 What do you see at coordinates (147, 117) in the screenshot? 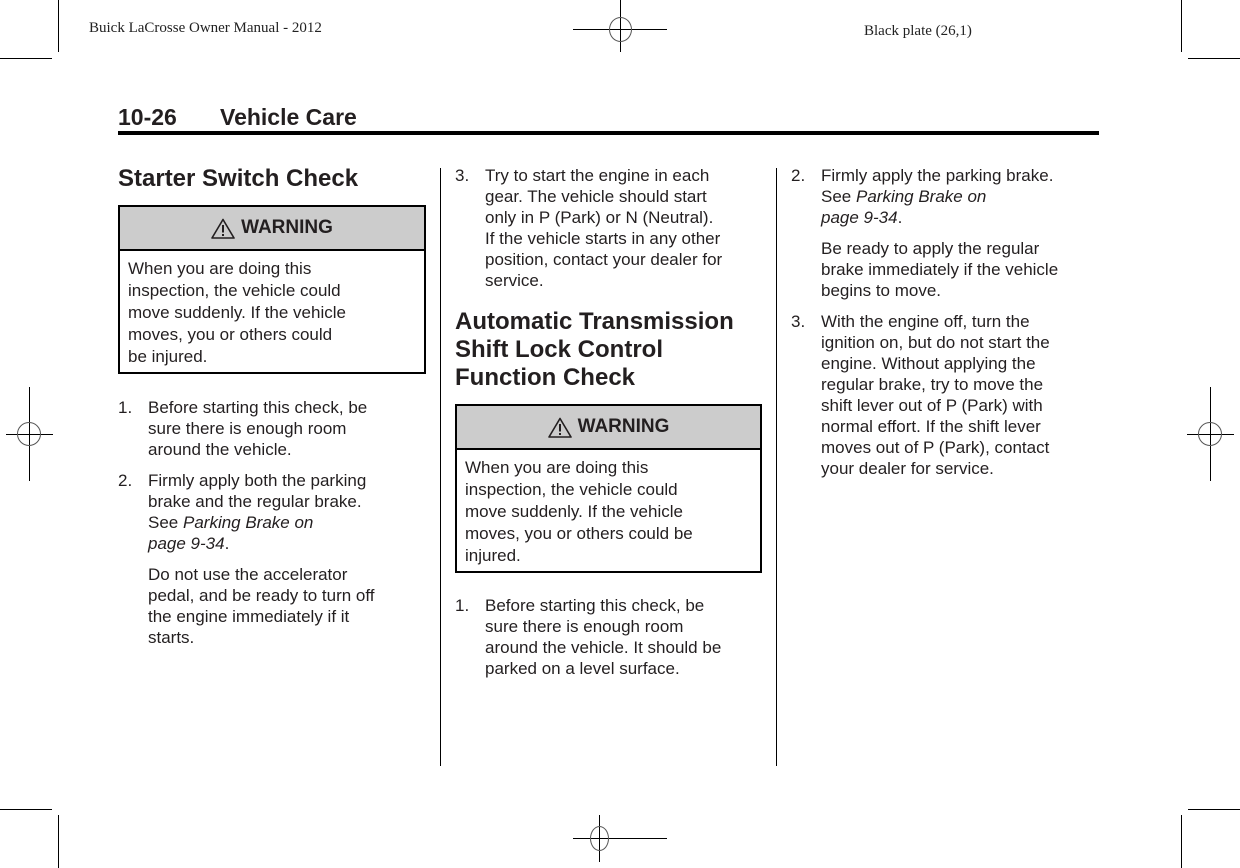
I see `page-number: 10-26` at bounding box center [147, 117].